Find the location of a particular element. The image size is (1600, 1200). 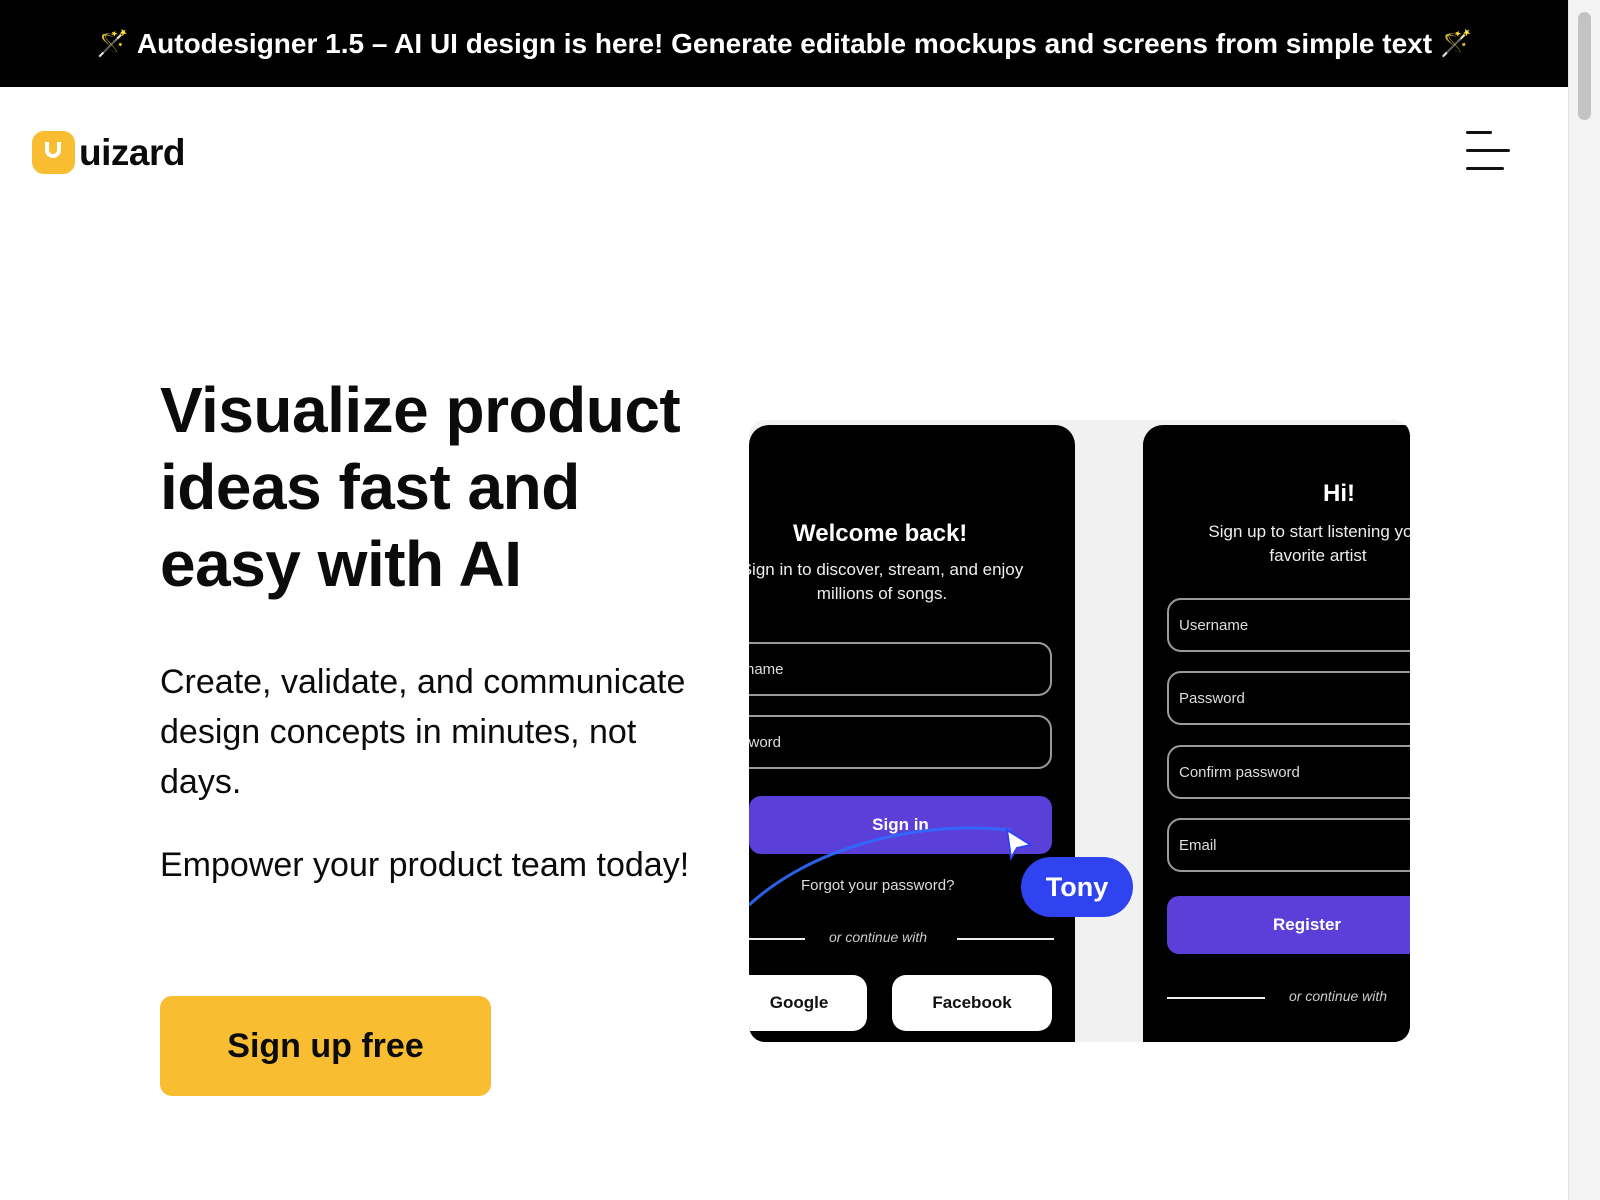

hero-lead-secondary: Empower your product team today! is located at coordinates (425, 865).